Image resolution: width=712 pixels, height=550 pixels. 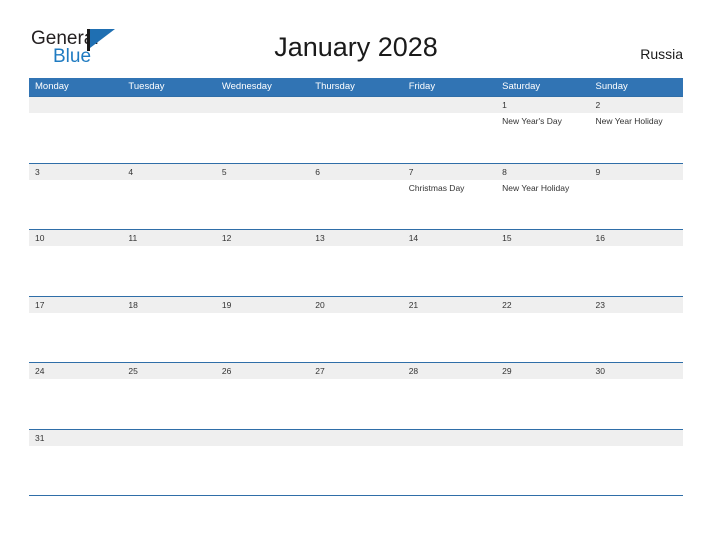 I want to click on day-cell: 6, so click(x=355, y=197).